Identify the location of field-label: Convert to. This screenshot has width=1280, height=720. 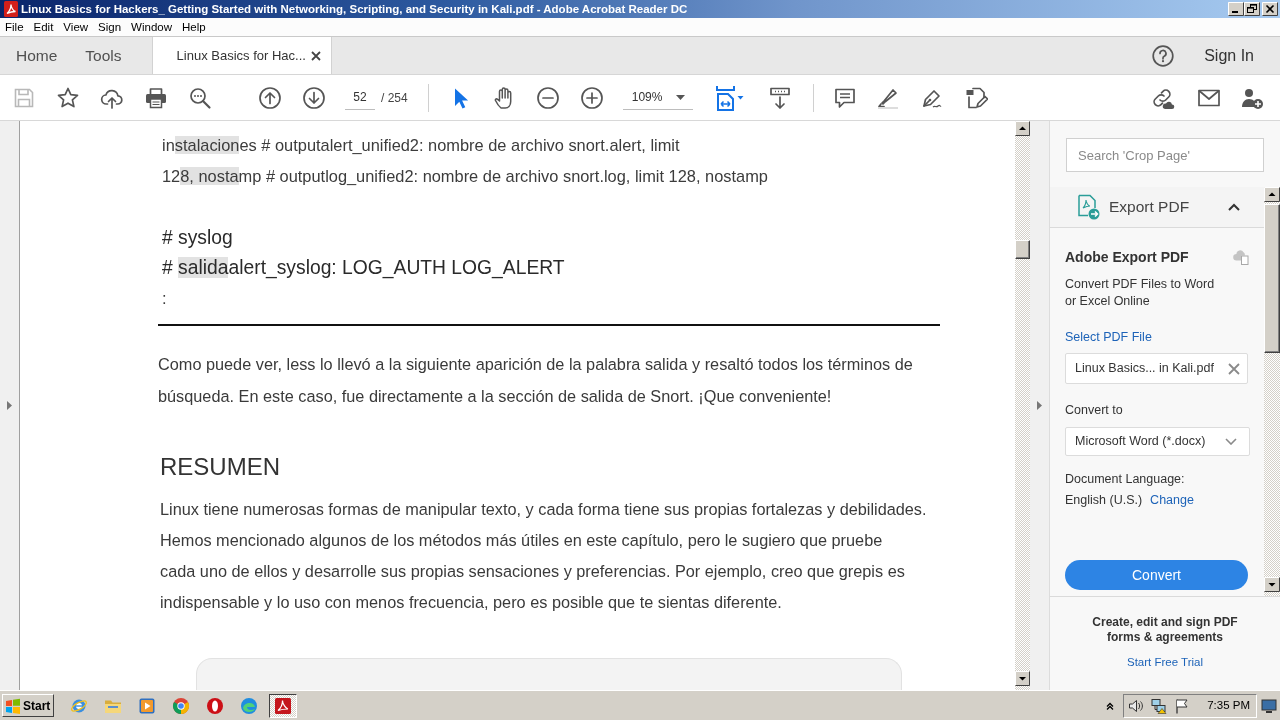
(1094, 410).